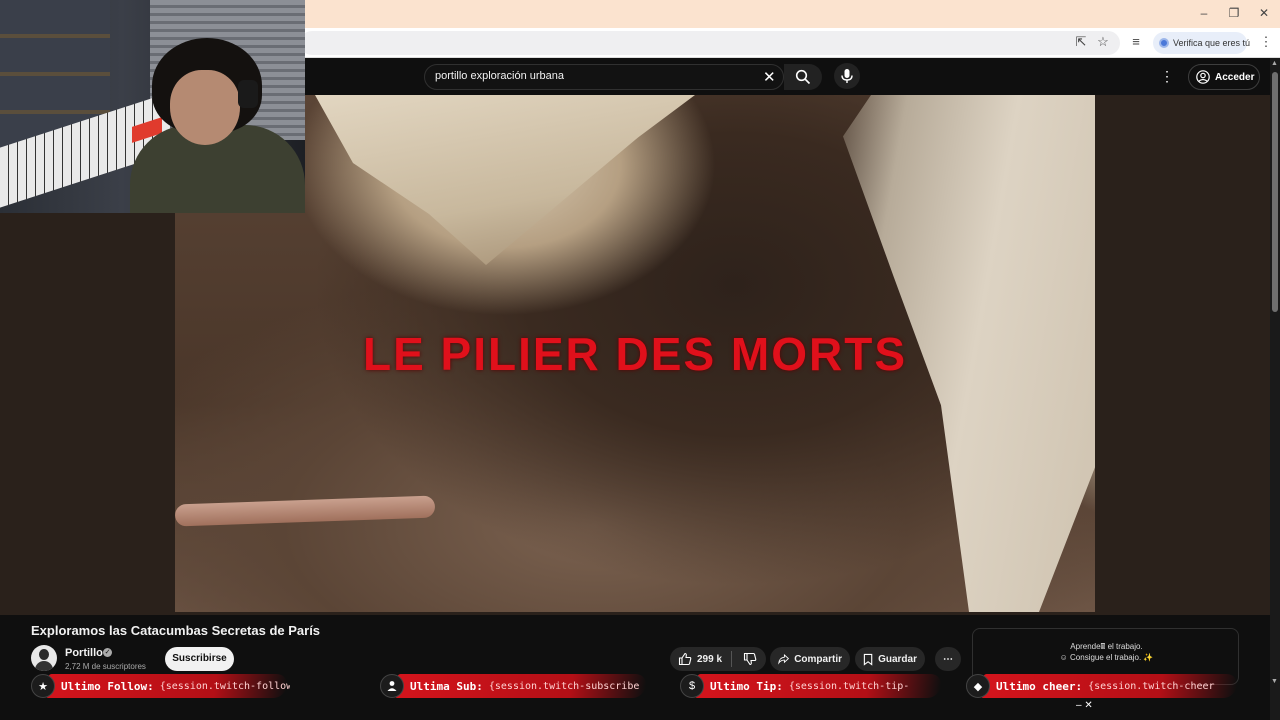 This screenshot has height=720, width=1280. Describe the element at coordinates (849, 686) in the screenshot. I see `alert-value: {session.twitch-tip-` at that location.